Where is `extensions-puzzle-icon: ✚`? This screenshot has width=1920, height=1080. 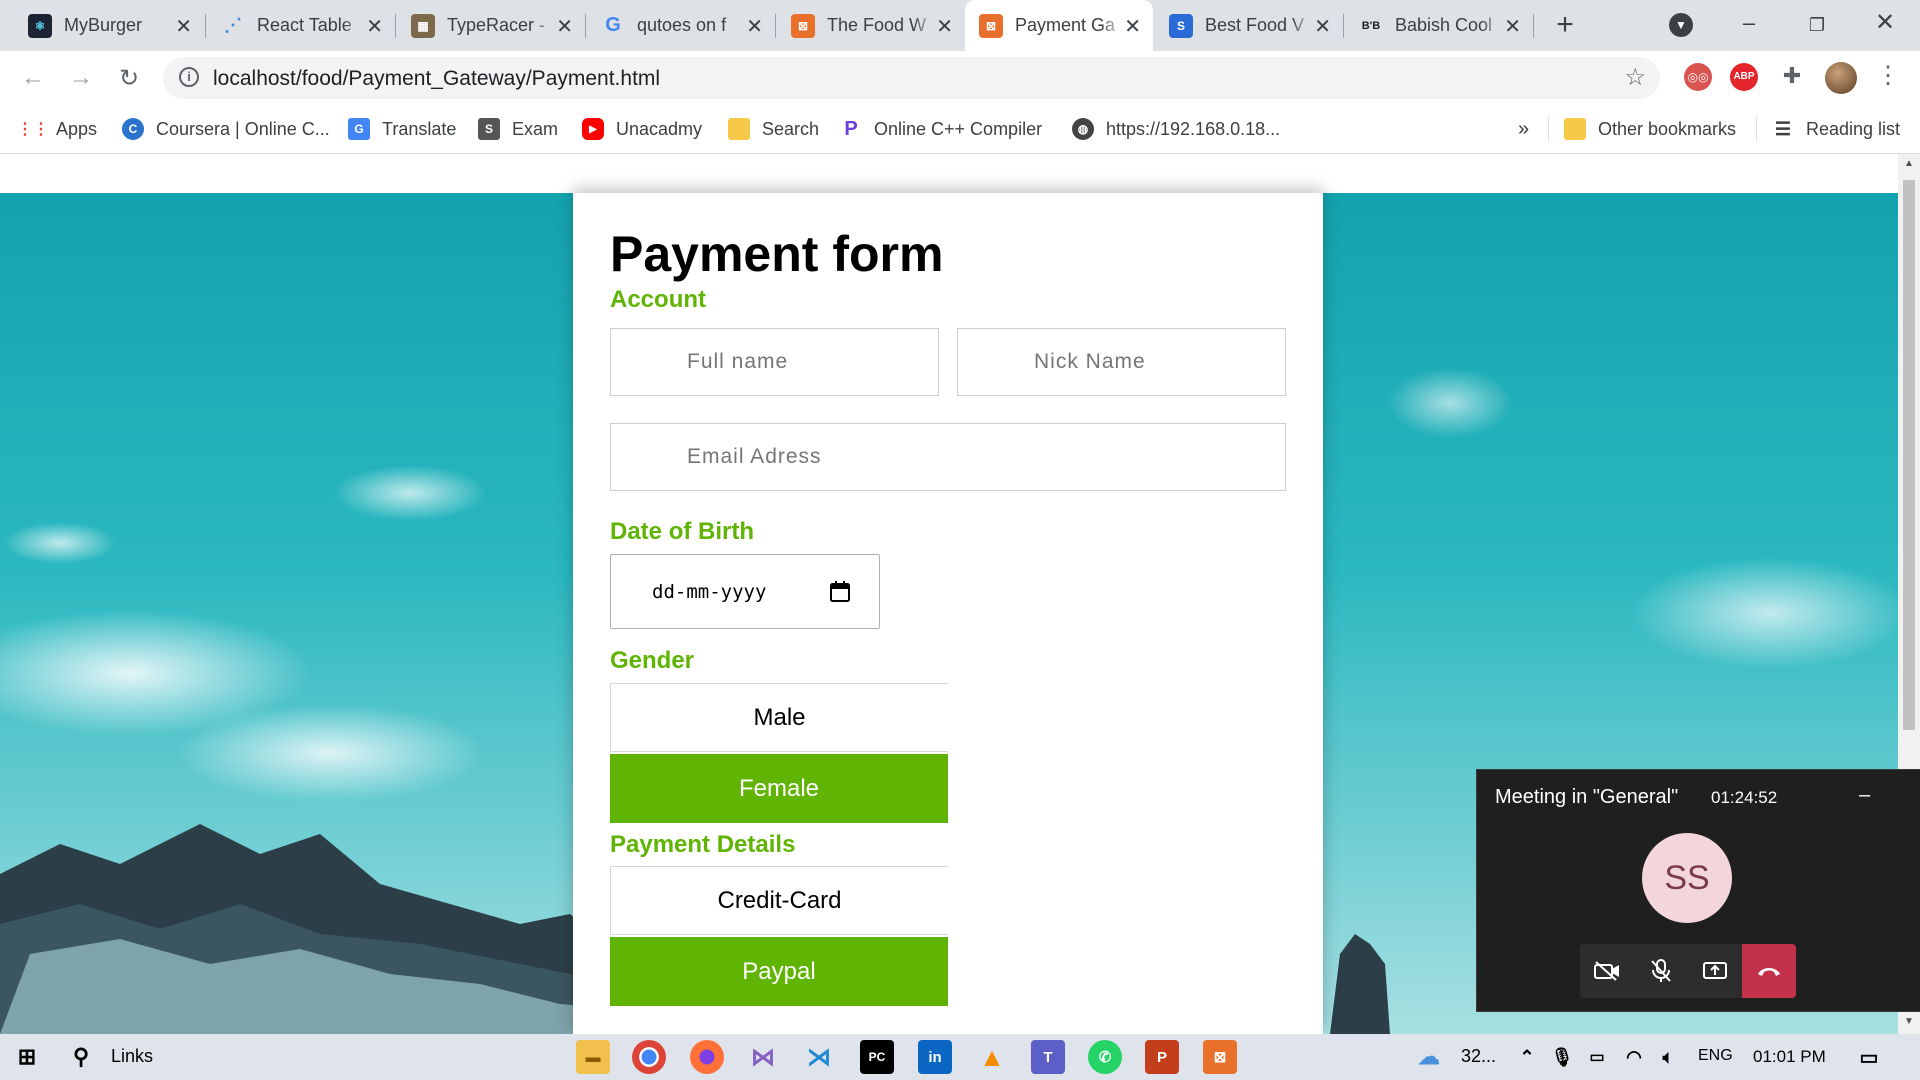 extensions-puzzle-icon: ✚ is located at coordinates (1792, 77).